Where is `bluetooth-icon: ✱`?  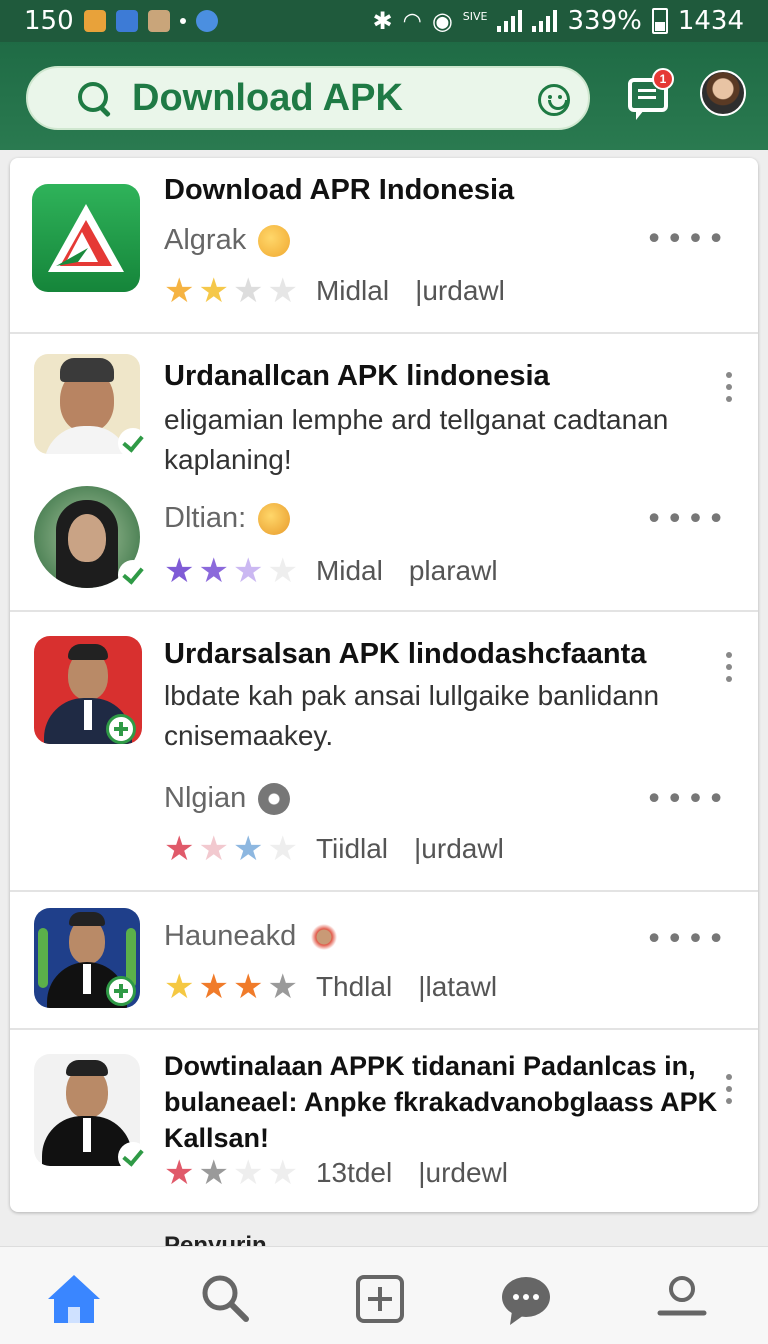
bluetooth-icon: ✱ is located at coordinates (382, 21).